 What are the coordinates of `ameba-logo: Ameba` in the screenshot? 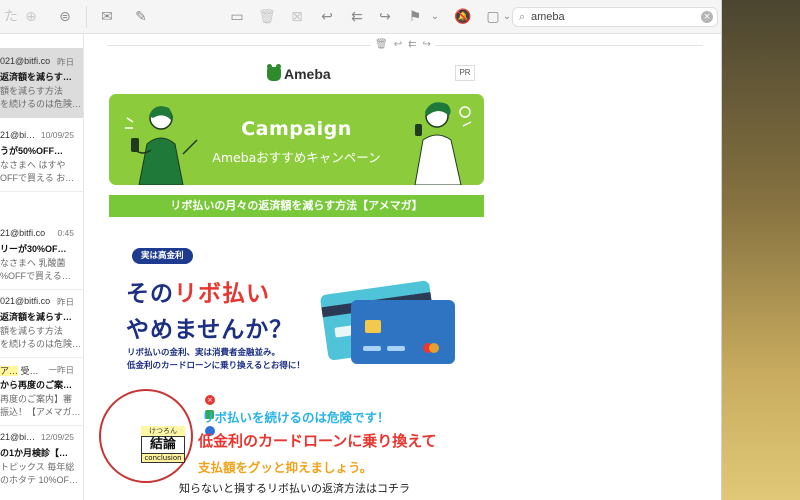 It's located at (299, 74).